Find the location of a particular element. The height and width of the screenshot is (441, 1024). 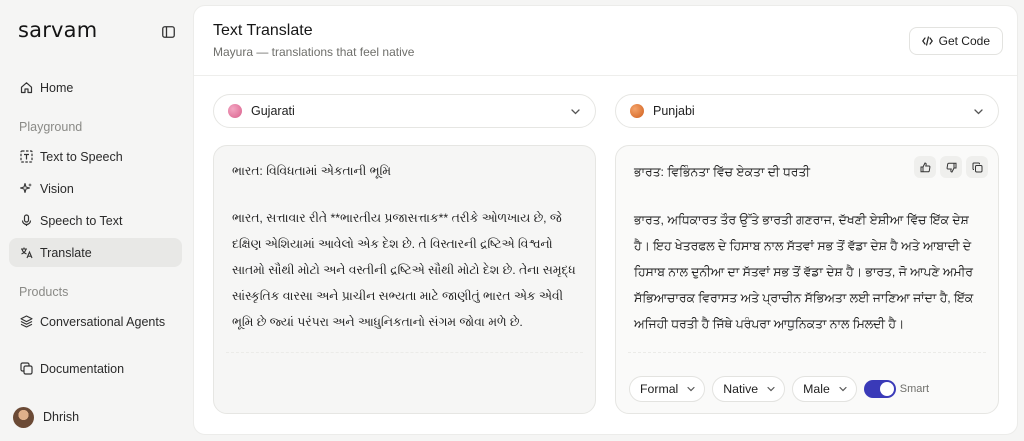

user-profile: Dhrish is located at coordinates (46, 417).